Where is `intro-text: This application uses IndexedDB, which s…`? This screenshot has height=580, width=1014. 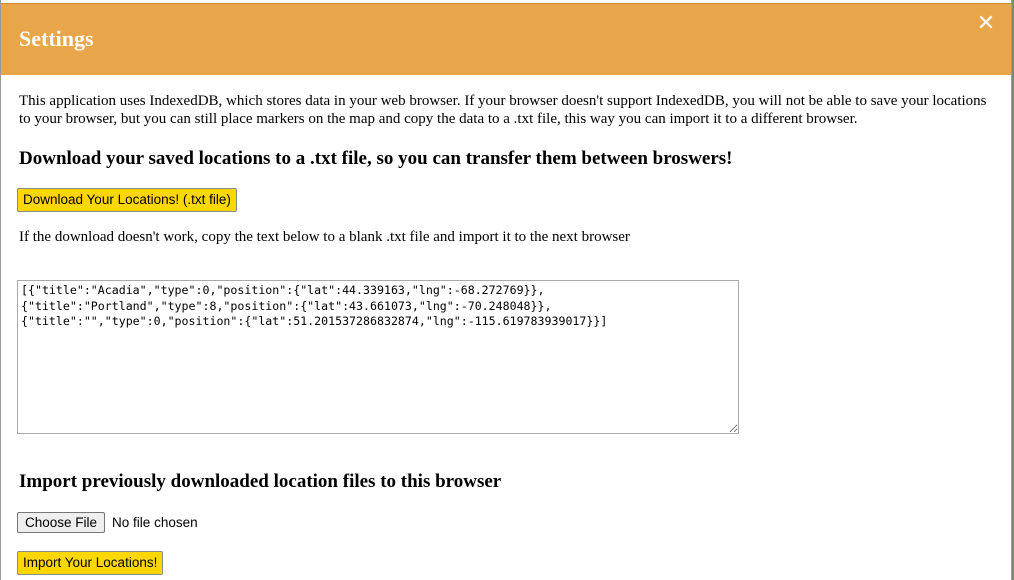
intro-text: This application uses IndexedDB, which s… is located at coordinates (503, 110).